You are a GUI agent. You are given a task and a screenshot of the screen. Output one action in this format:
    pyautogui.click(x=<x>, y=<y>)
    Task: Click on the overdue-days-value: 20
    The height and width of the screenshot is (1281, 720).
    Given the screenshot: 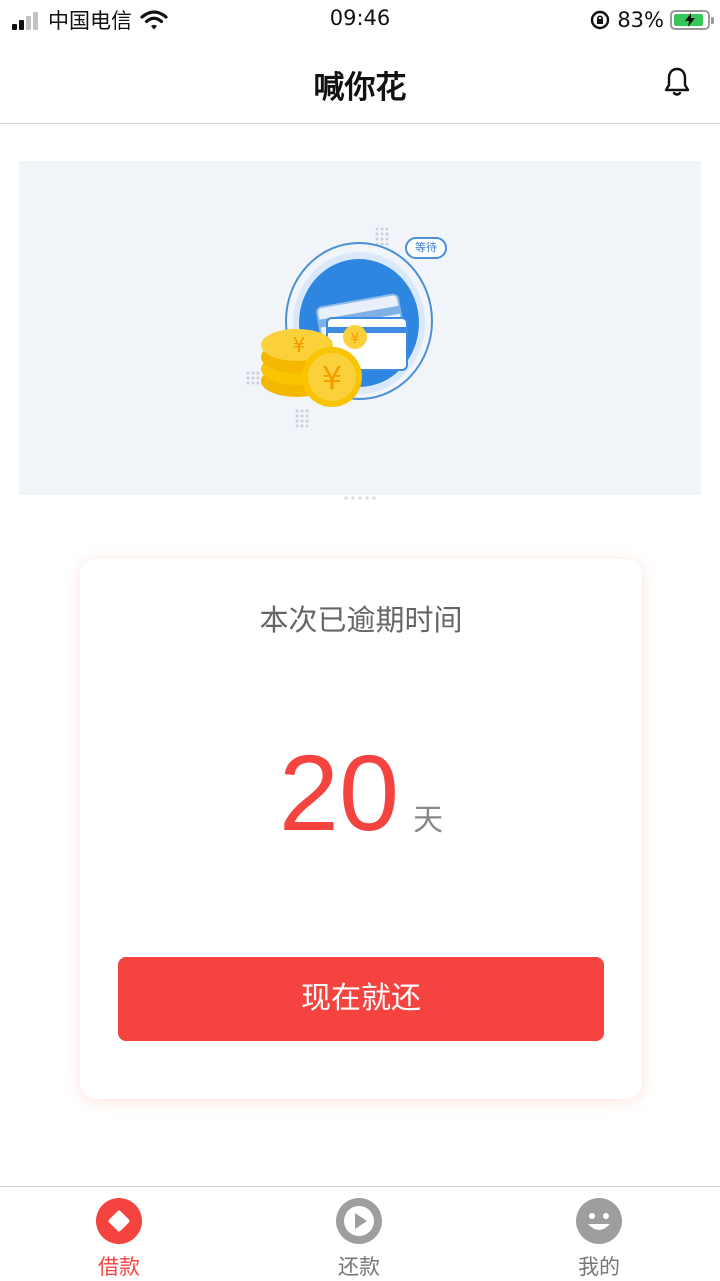 What is the action you would take?
    pyautogui.click(x=339, y=792)
    